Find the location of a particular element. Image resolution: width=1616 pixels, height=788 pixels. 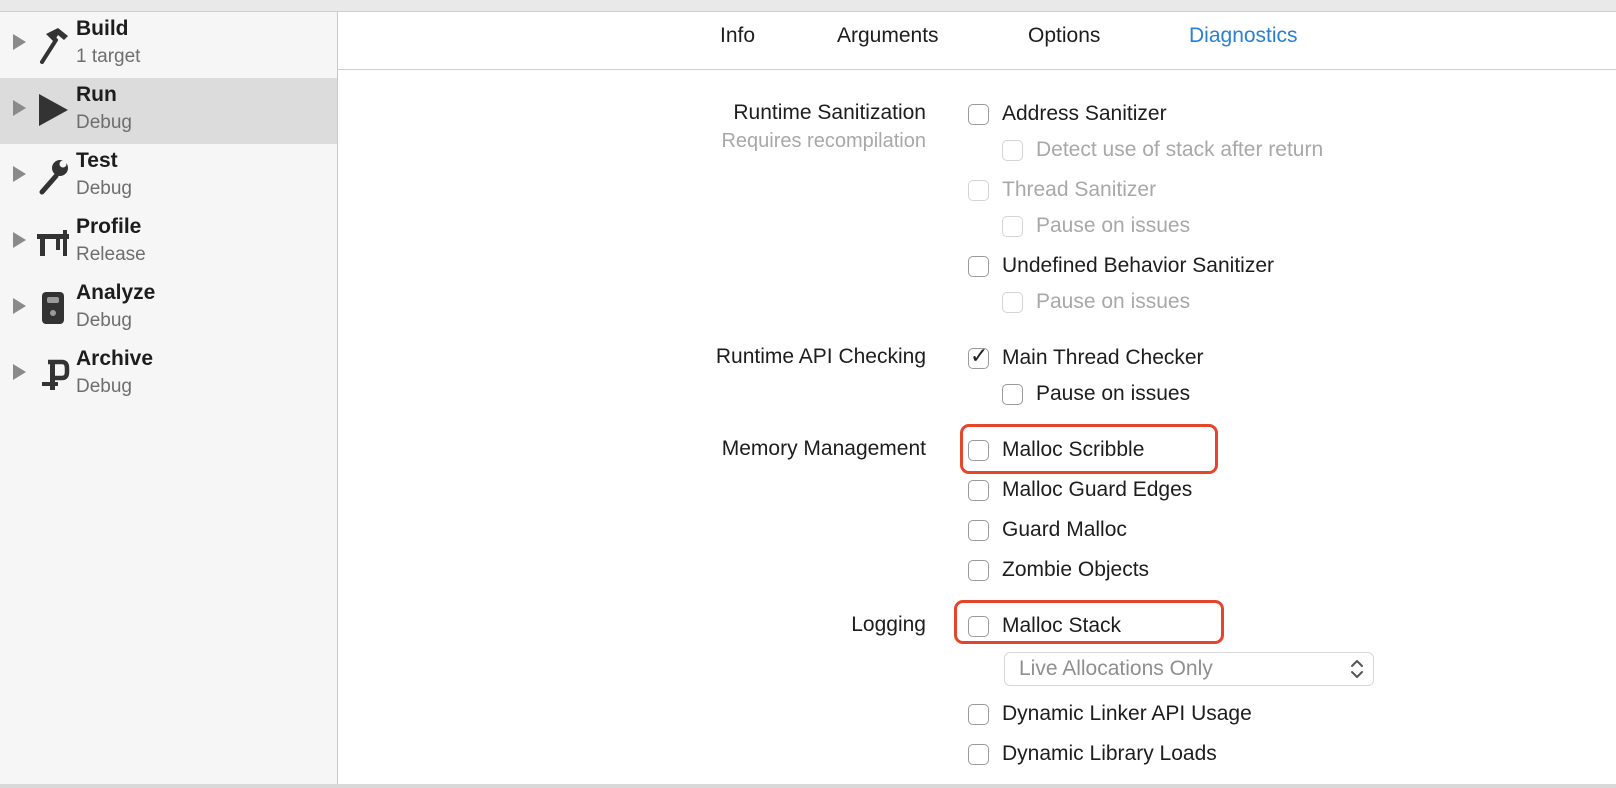

checkbox-label: Main Thread Checker is located at coordinates (1103, 357).